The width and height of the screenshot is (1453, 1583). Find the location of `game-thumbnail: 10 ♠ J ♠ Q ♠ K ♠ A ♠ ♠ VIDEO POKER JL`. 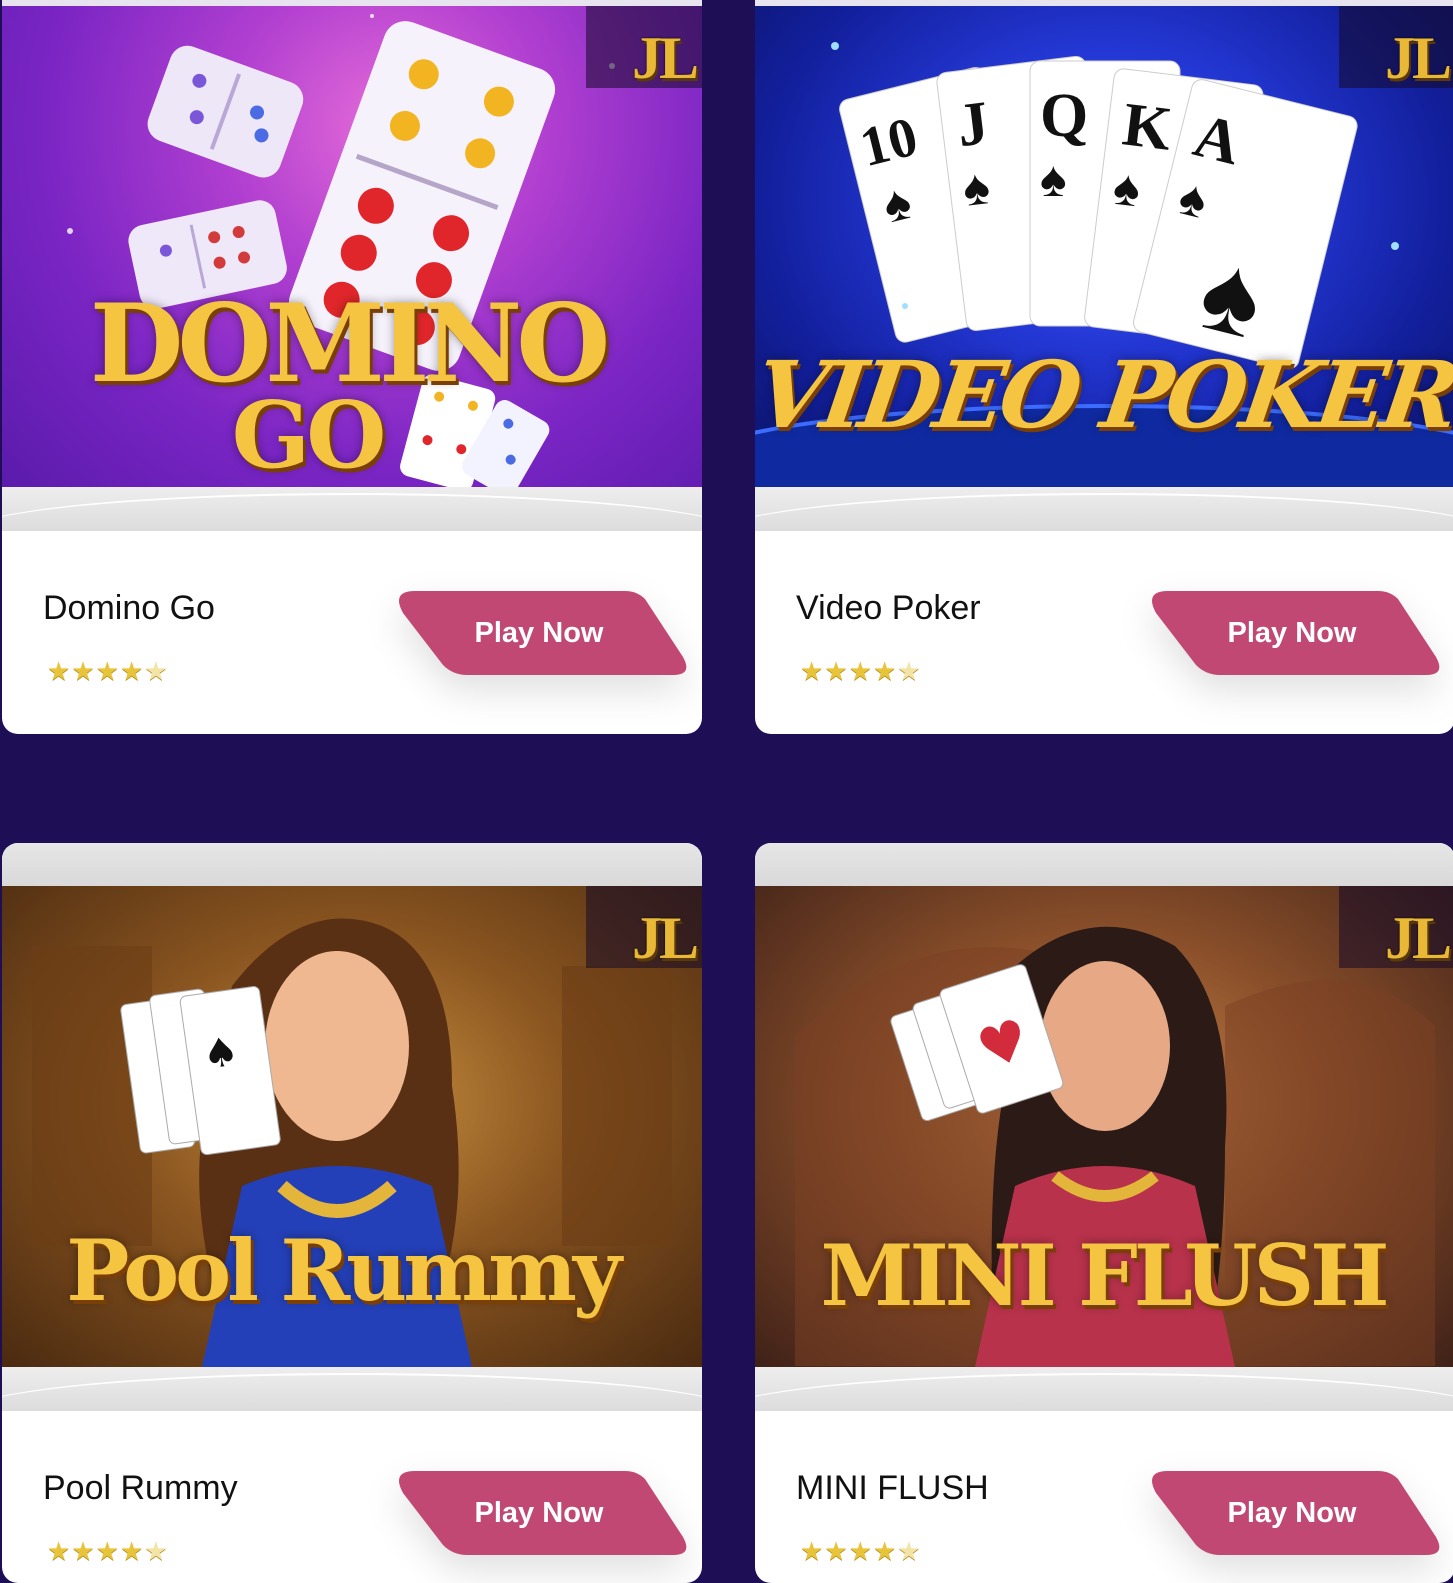

game-thumbnail: 10 ♠ J ♠ Q ♠ K ♠ A ♠ ♠ VIDEO POKER JL is located at coordinates (1104, 246).